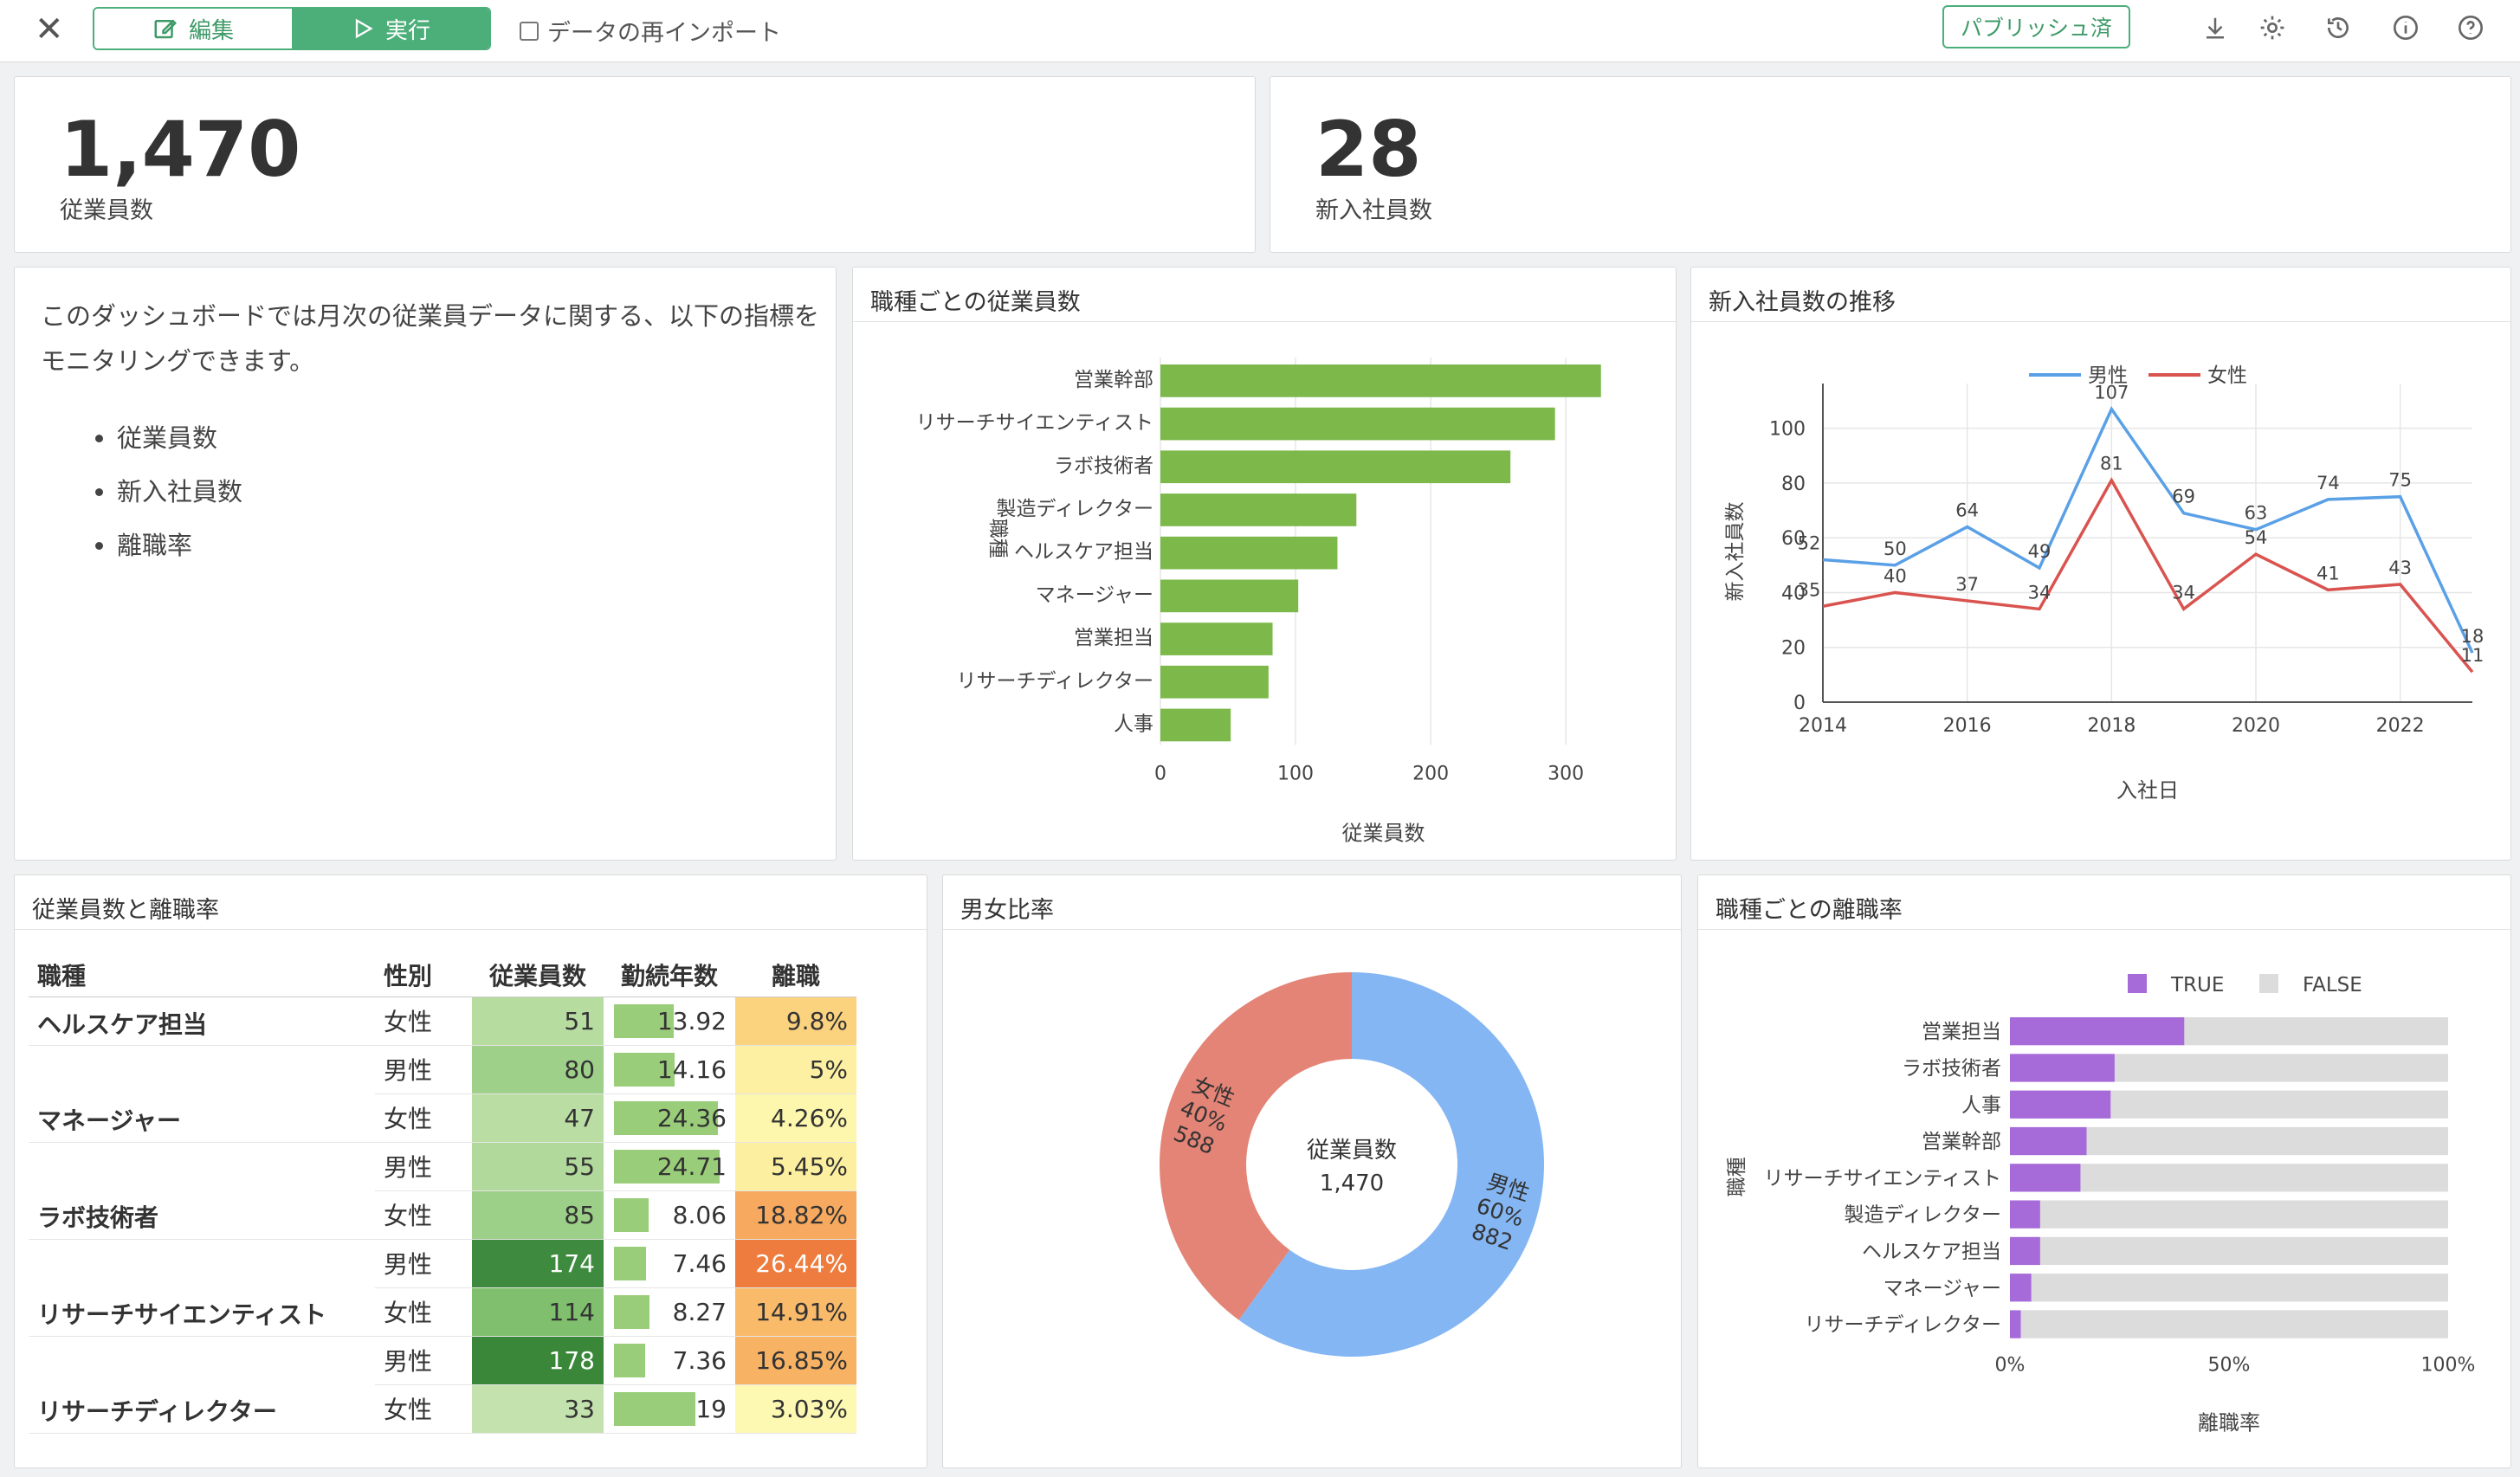  What do you see at coordinates (202, 975) in the screenshot?
I see `column-header: 職種` at bounding box center [202, 975].